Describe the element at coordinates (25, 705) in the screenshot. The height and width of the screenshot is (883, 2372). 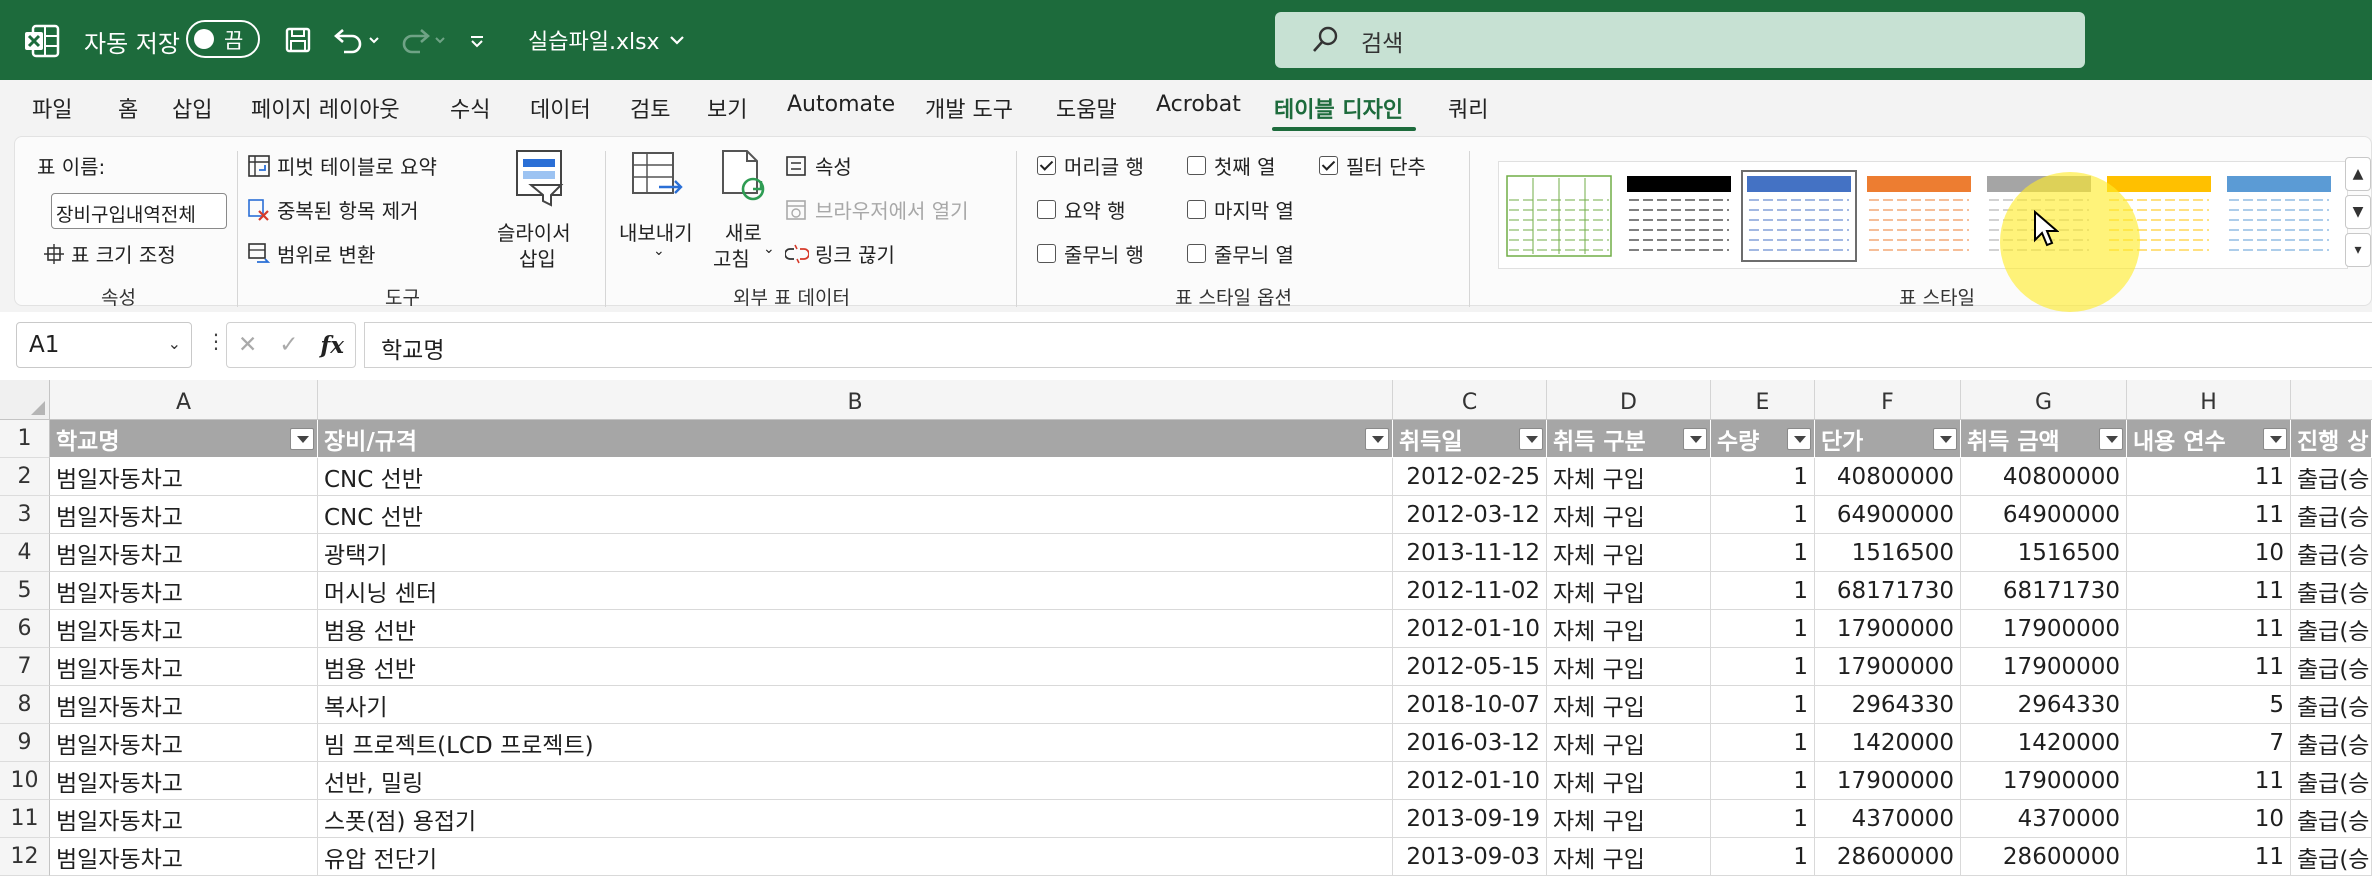
I see `row-number: 8` at that location.